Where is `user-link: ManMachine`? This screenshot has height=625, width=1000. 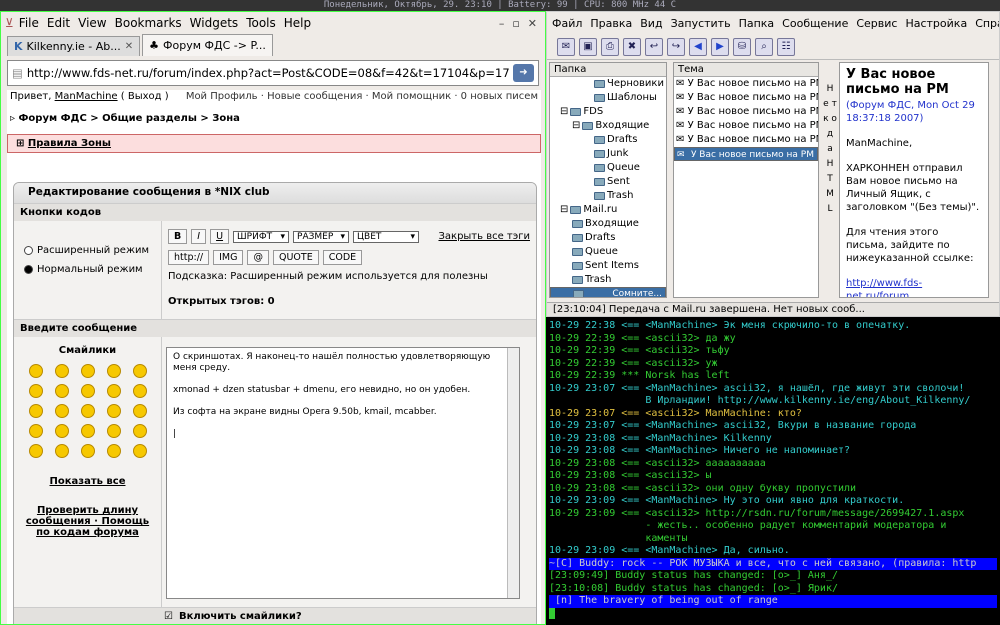 user-link: ManMachine is located at coordinates (86, 96).